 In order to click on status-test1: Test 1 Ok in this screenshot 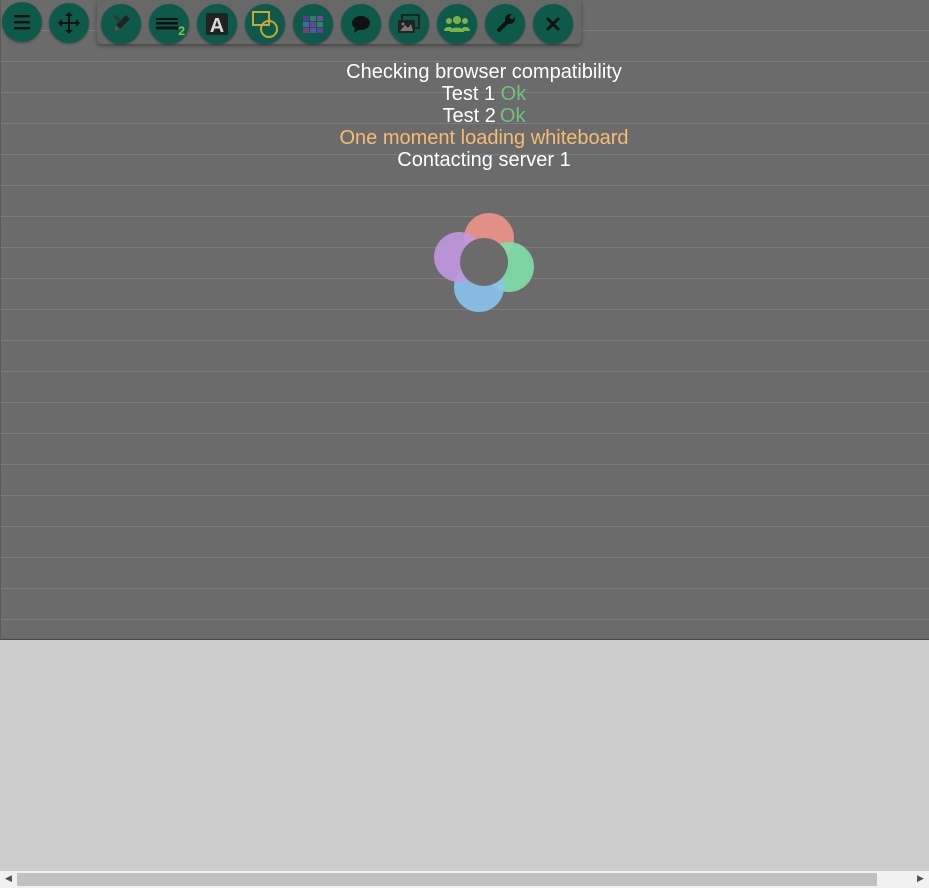, I will do `click(464, 94)`.